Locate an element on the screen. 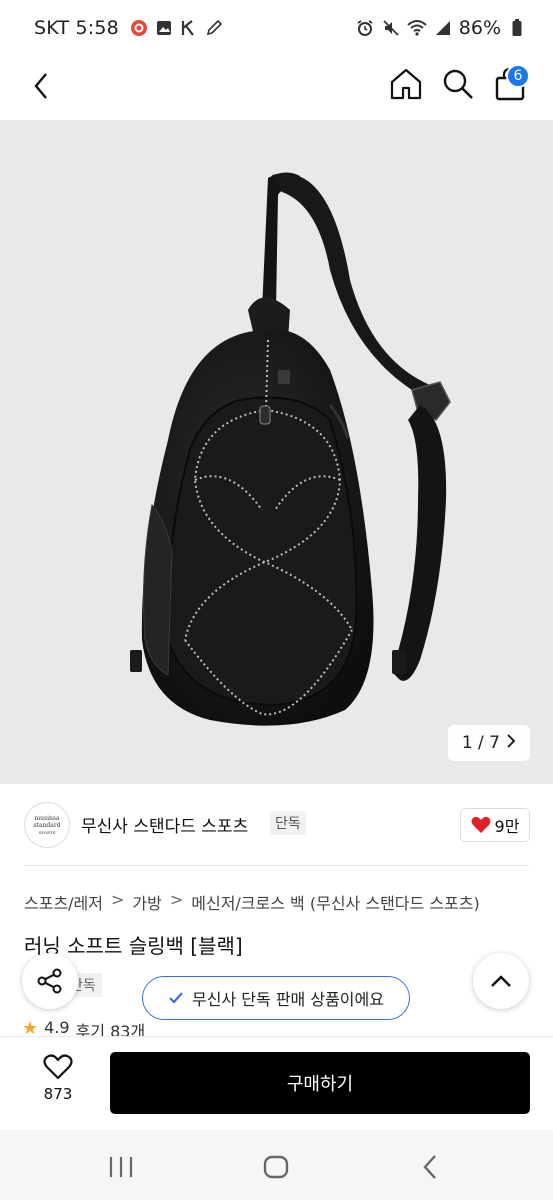 The image size is (553, 1200). heart-outline-icon is located at coordinates (58, 1067).